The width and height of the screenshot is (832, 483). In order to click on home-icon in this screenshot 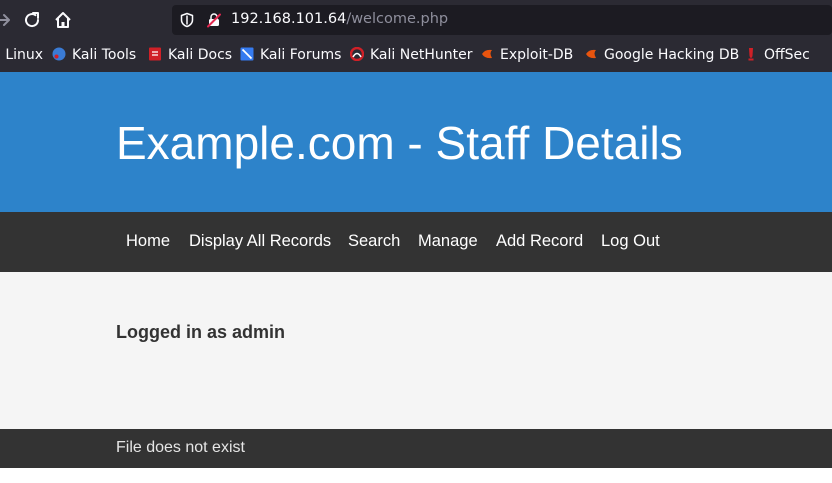, I will do `click(63, 20)`.